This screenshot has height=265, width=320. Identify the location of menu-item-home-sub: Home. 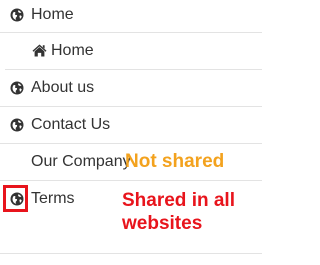
(131, 51).